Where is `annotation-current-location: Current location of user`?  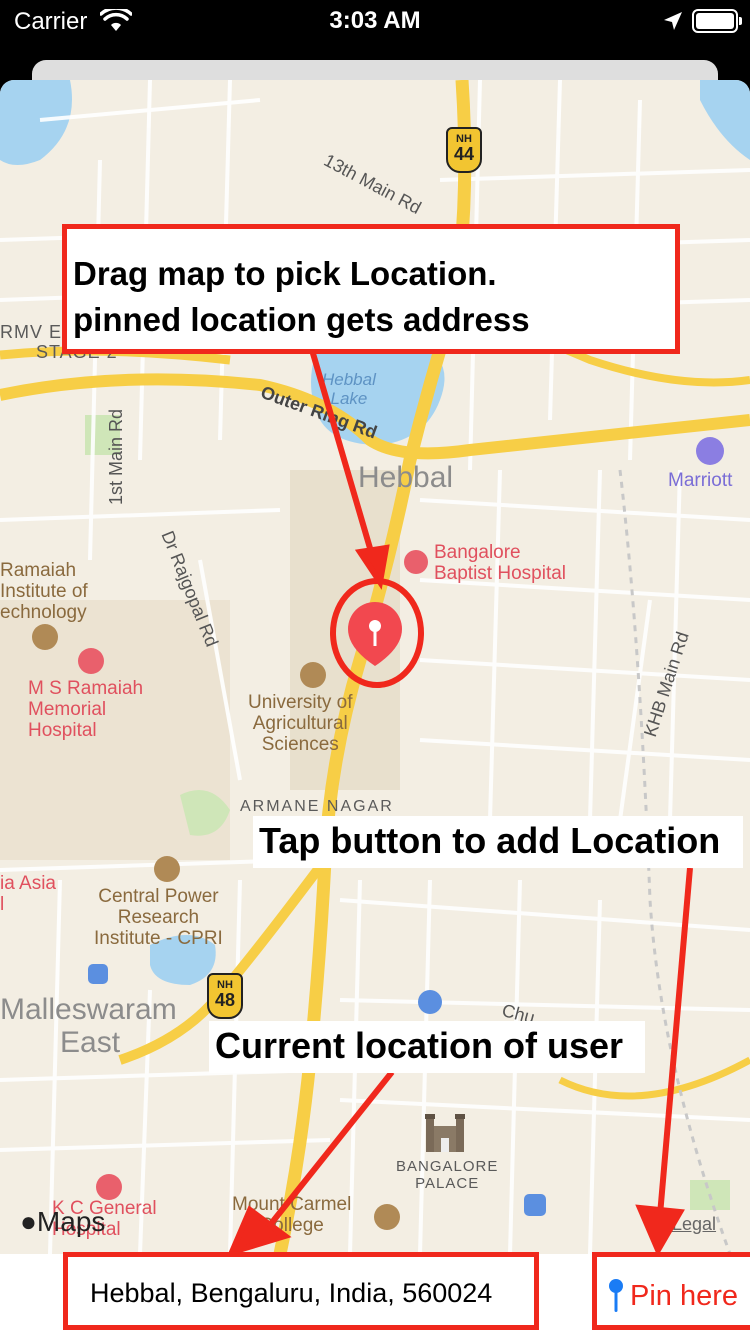
annotation-current-location: Current location of user is located at coordinates (427, 1047).